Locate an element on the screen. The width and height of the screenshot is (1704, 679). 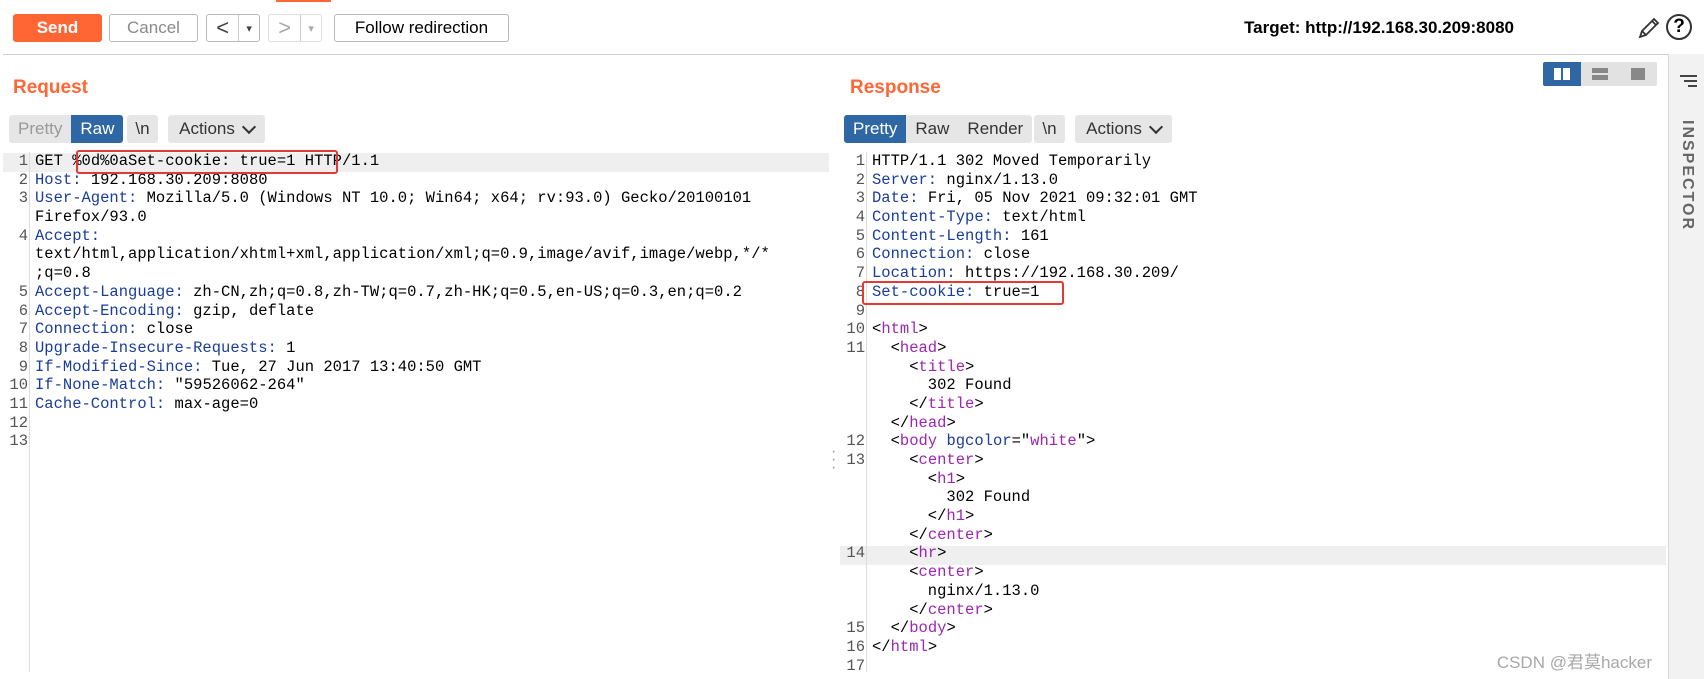
code-line: 7 Location: https://192.168.30.209/ is located at coordinates (1253, 273).